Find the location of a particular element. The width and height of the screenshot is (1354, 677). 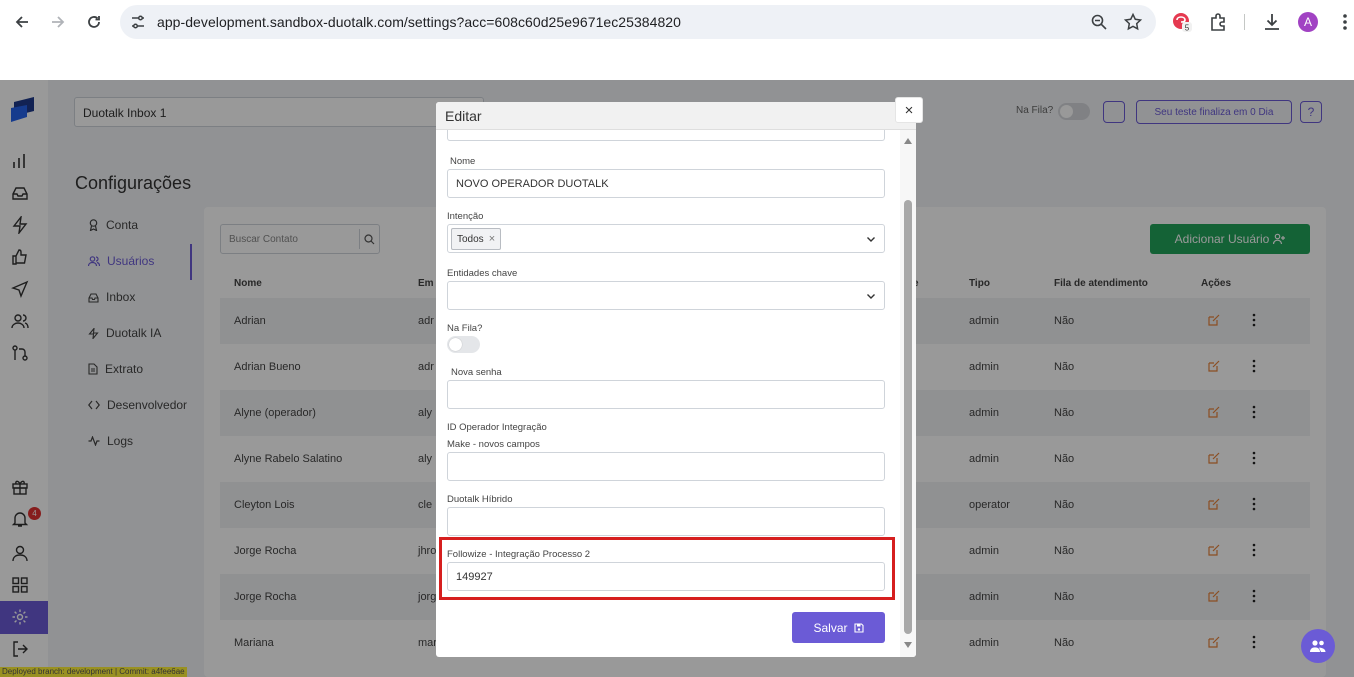

team-chat-fab is located at coordinates (1318, 646).